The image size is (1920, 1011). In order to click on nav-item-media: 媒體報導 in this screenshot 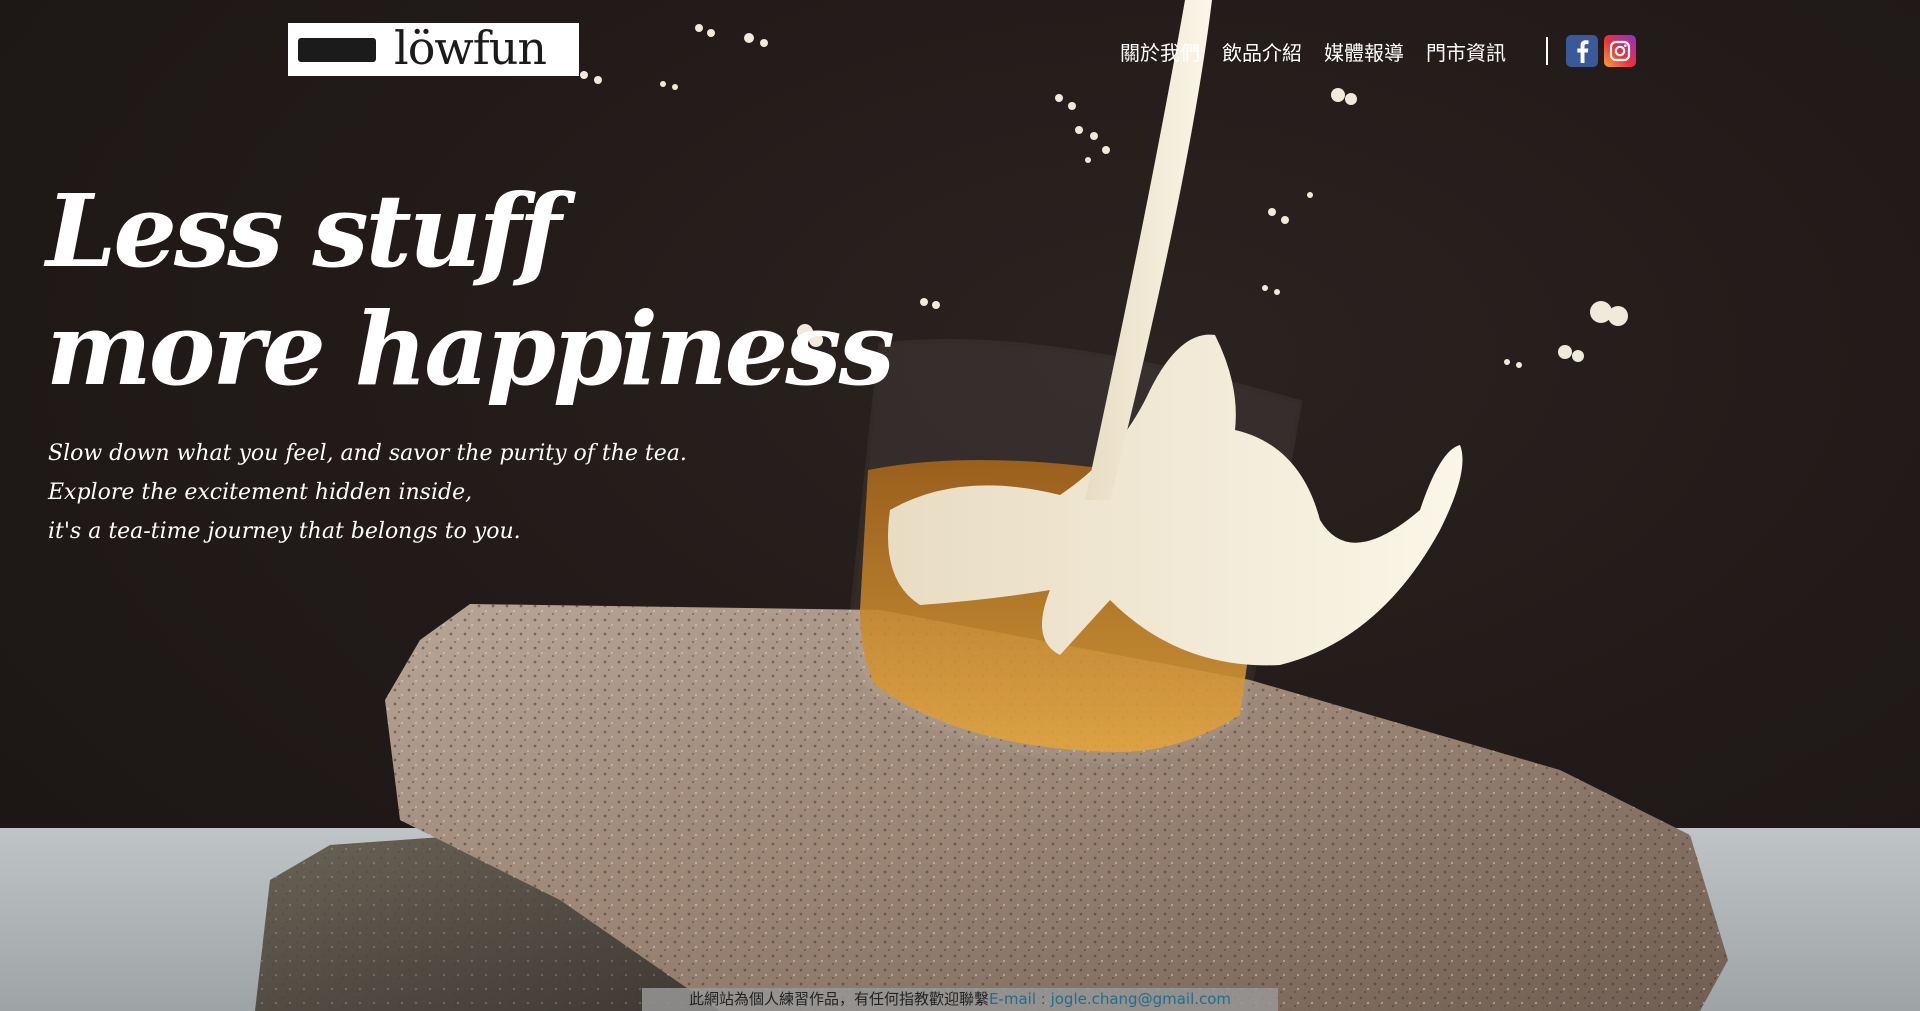, I will do `click(1364, 51)`.